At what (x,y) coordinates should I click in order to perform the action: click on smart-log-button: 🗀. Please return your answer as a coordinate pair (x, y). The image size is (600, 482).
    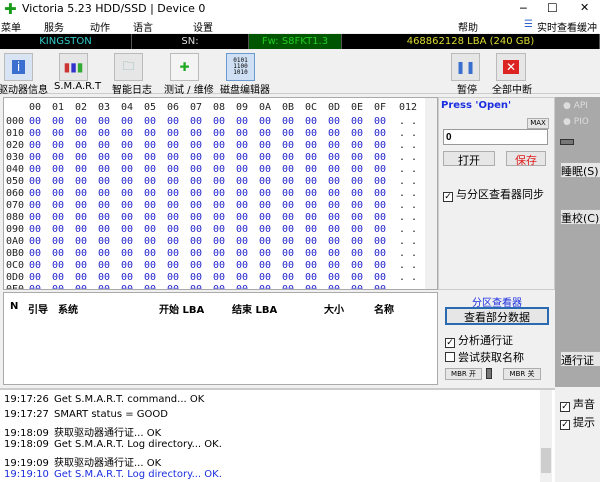
    Looking at the image, I should click on (128, 67).